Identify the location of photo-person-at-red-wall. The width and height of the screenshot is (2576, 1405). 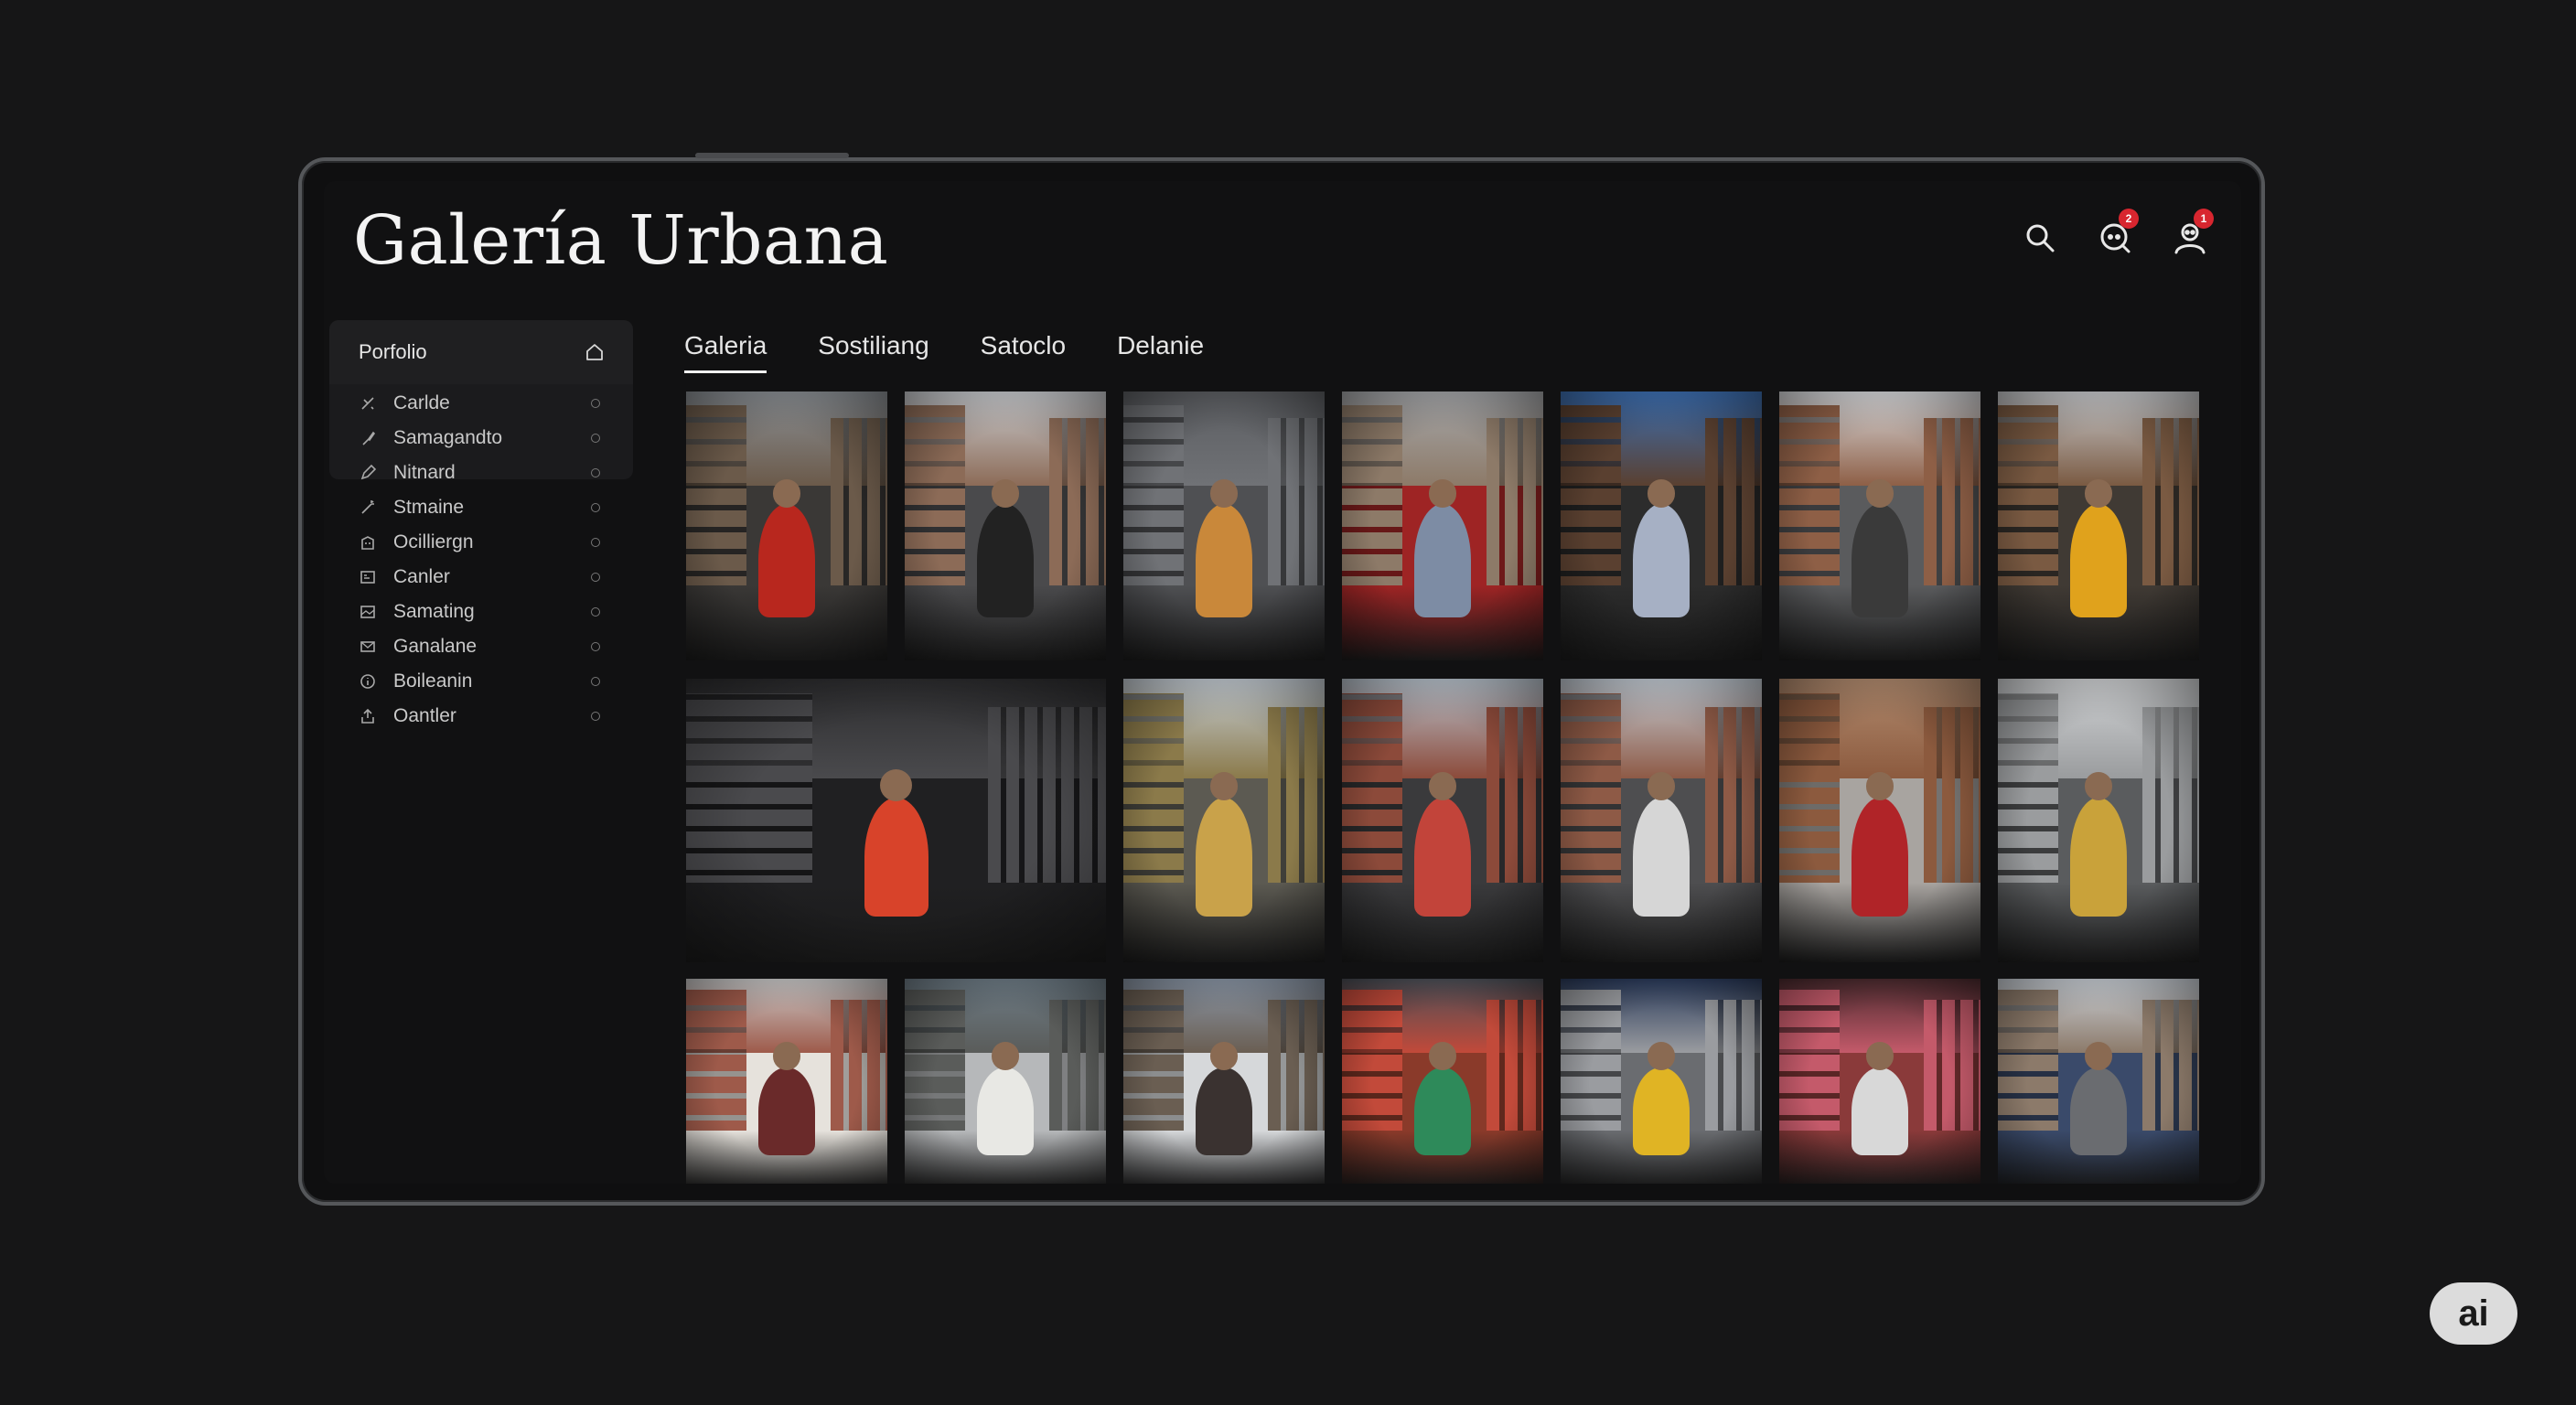
(1442, 526).